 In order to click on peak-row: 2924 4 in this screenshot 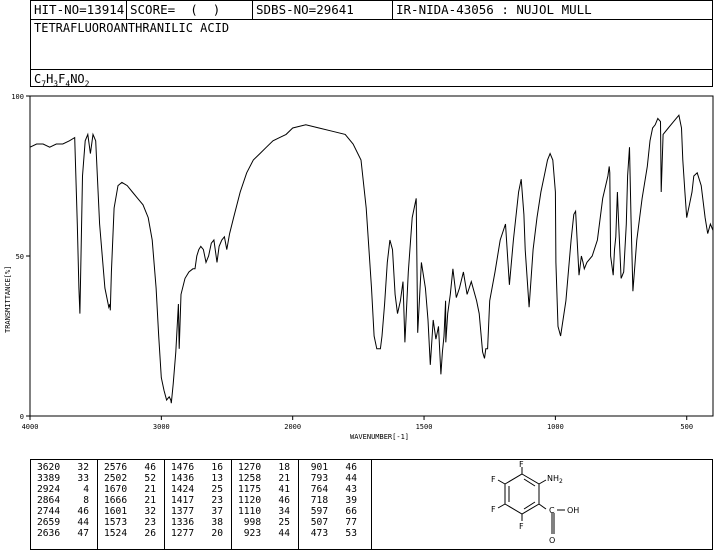, I will do `click(63, 489)`.